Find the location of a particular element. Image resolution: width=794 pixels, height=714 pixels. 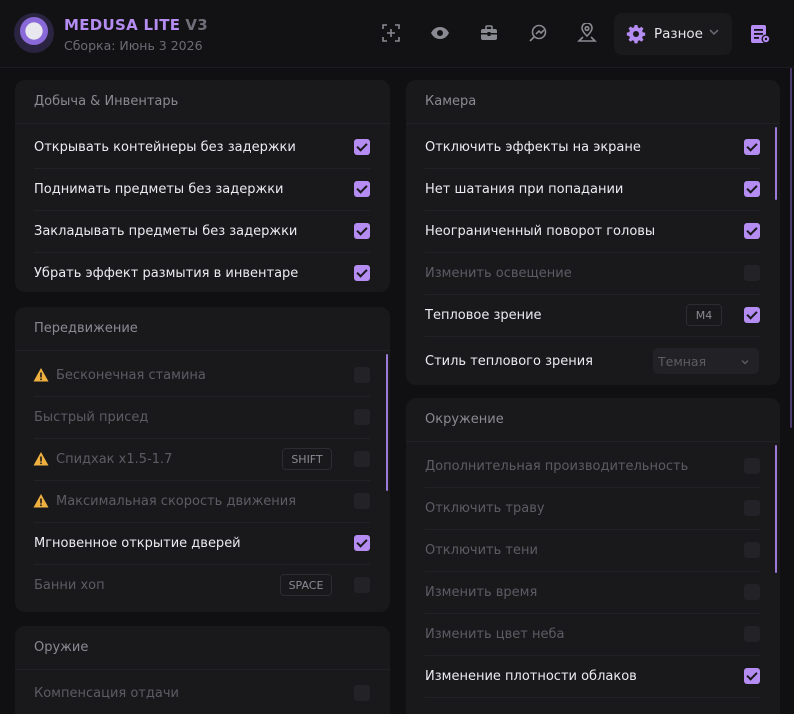

list-item: Закладывать предметы без задержки is located at coordinates (202, 231).